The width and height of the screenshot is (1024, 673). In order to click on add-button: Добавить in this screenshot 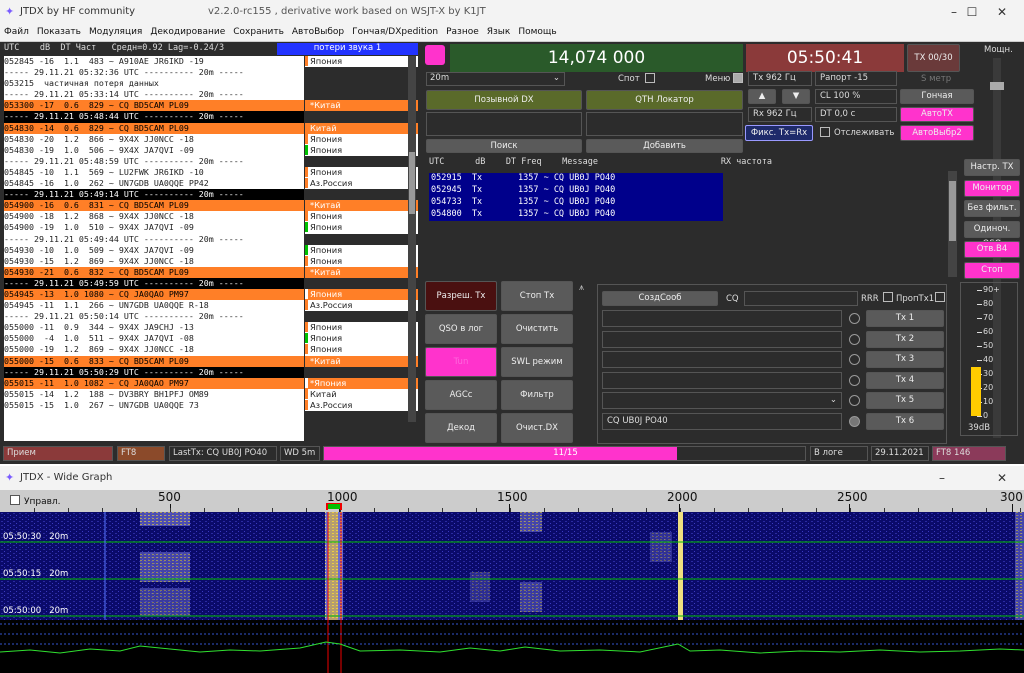, I will do `click(664, 146)`.